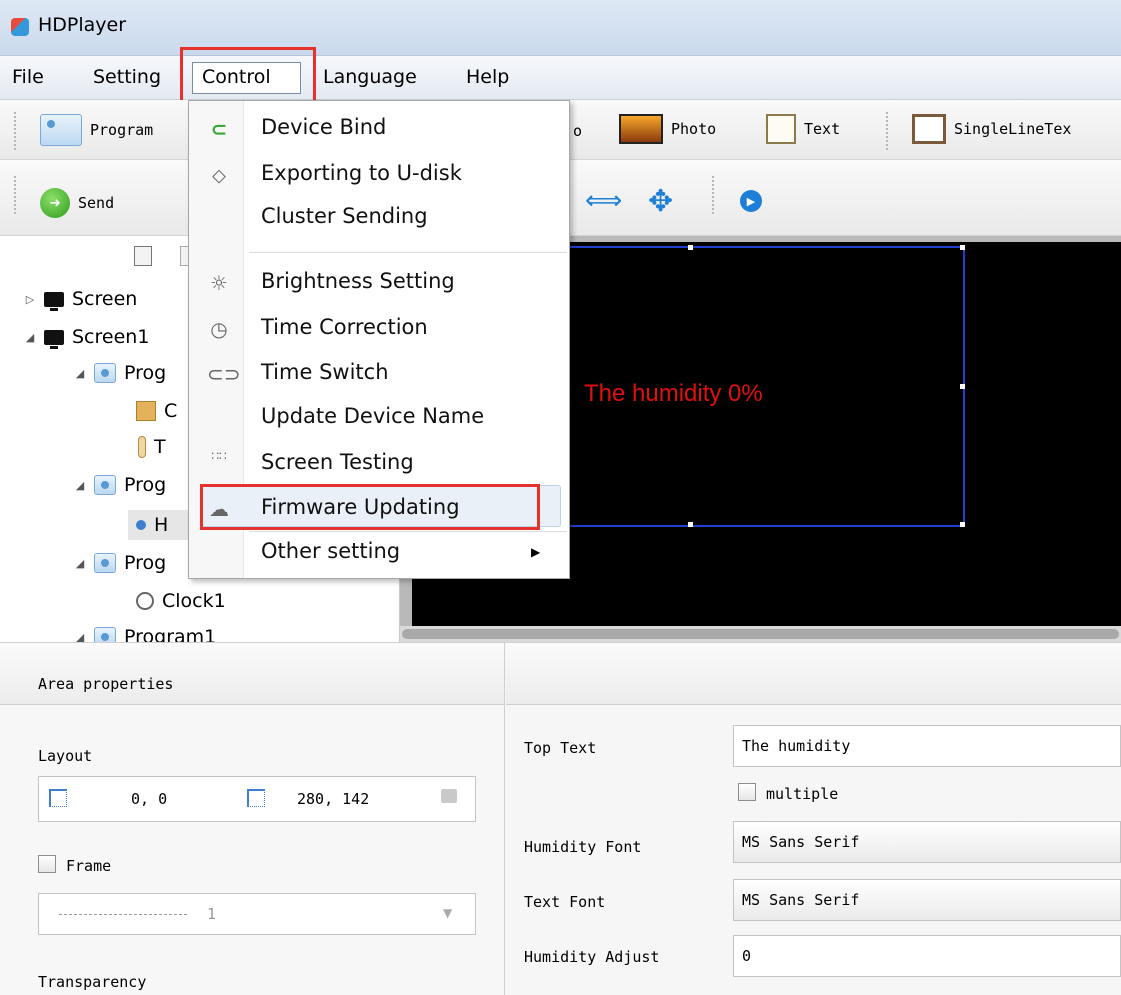 The image size is (1121, 995). What do you see at coordinates (20, 27) in the screenshot?
I see `app-icon` at bounding box center [20, 27].